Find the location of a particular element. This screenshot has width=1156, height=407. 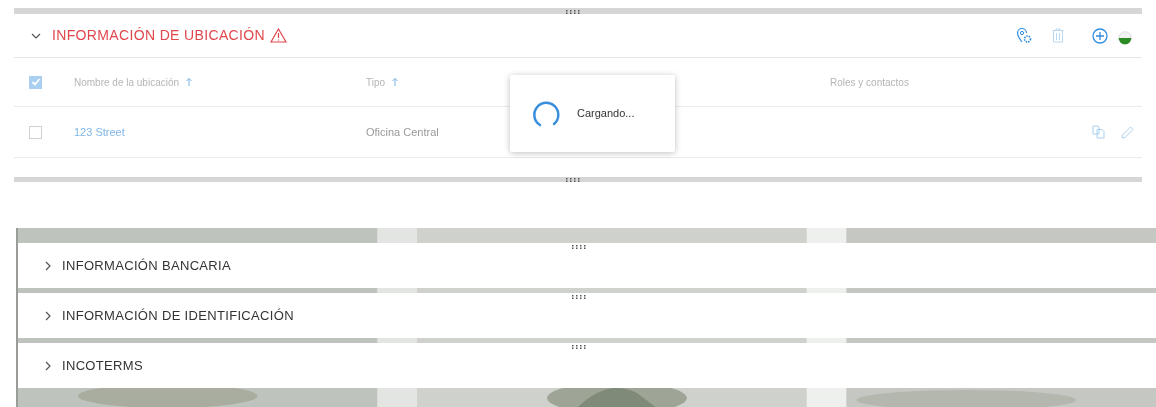

section-title: INFORMACIÓN DE UBICACIÓN is located at coordinates (158, 35).